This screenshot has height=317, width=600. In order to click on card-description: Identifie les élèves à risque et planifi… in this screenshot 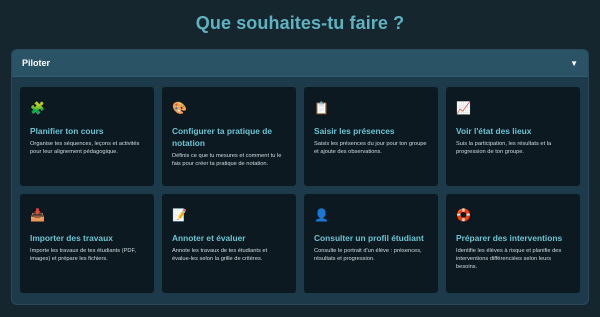, I will do `click(509, 259)`.